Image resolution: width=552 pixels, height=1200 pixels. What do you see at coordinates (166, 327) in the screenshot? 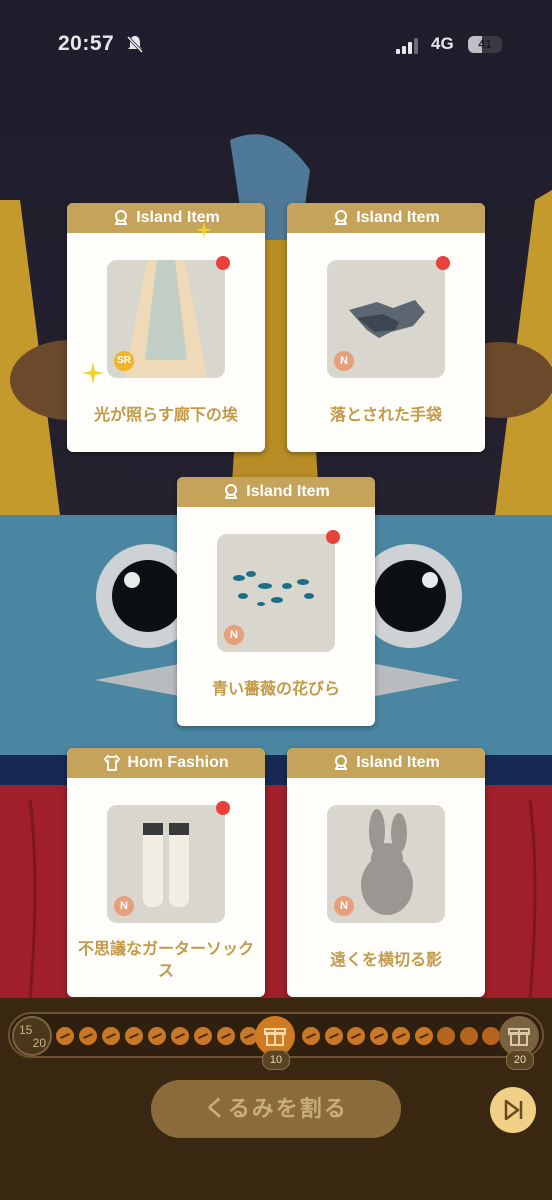
I see `item-card: Island Item SR 光が照らす廊下の埃` at bounding box center [166, 327].